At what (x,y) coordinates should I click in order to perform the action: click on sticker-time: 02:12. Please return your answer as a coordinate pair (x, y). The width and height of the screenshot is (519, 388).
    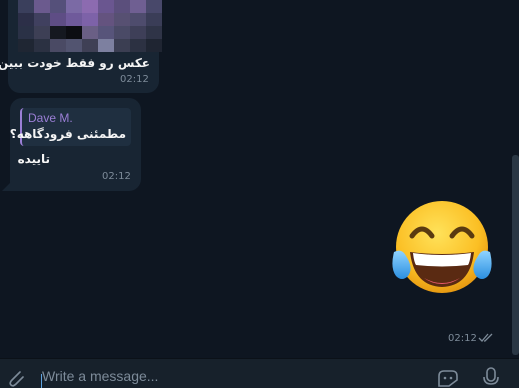
    Looking at the image, I should click on (462, 338).